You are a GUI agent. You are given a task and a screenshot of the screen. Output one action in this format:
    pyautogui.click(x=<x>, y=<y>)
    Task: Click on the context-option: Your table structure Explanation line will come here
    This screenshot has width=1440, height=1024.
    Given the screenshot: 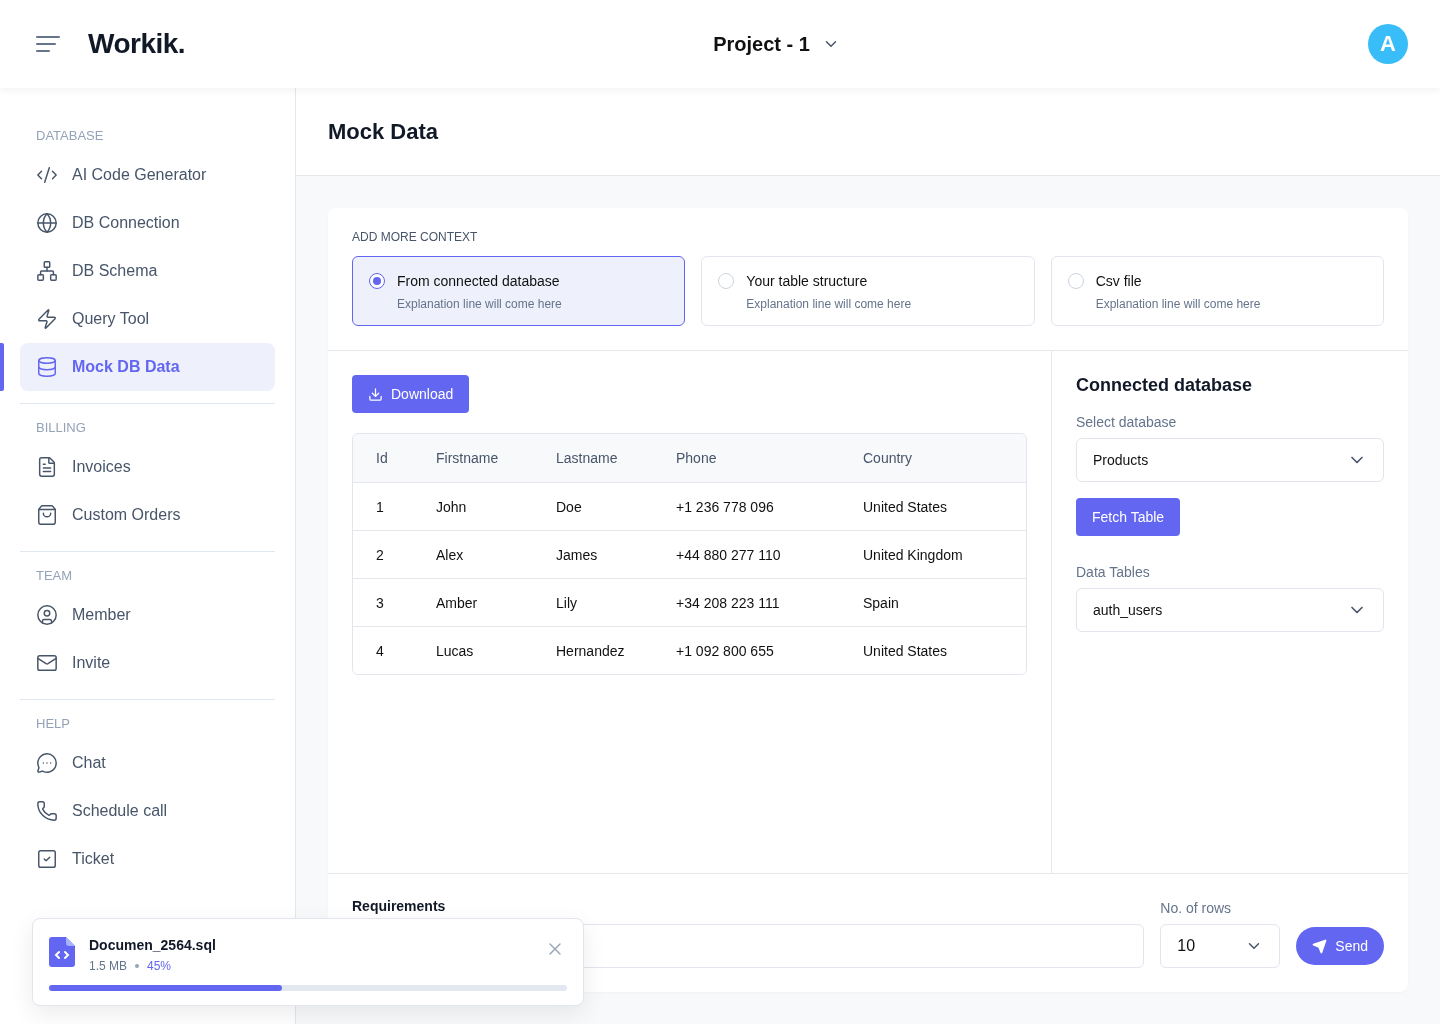 What is the action you would take?
    pyautogui.click(x=868, y=291)
    